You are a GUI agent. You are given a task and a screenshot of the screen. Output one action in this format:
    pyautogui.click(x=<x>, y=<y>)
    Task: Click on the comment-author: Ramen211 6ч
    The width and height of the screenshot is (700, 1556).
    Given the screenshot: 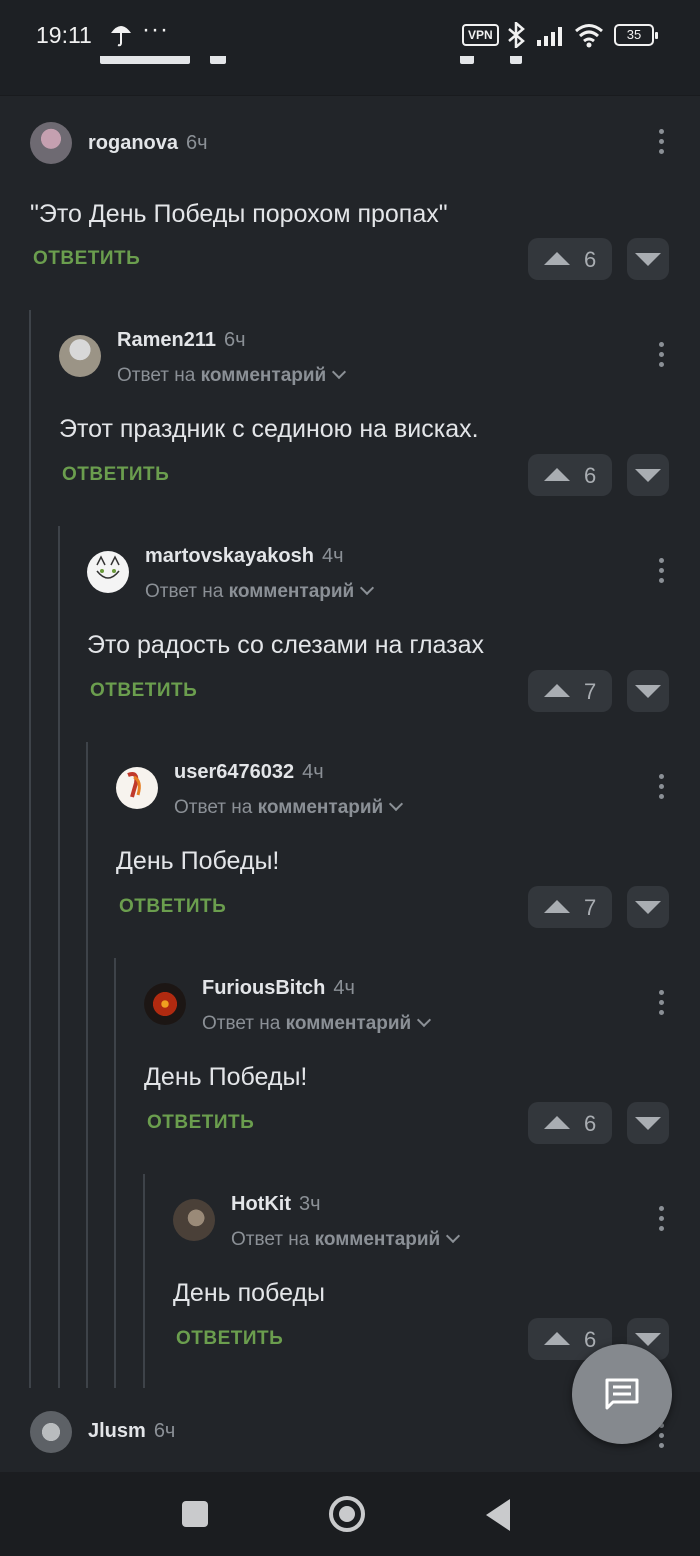 What is the action you would take?
    pyautogui.click(x=181, y=340)
    